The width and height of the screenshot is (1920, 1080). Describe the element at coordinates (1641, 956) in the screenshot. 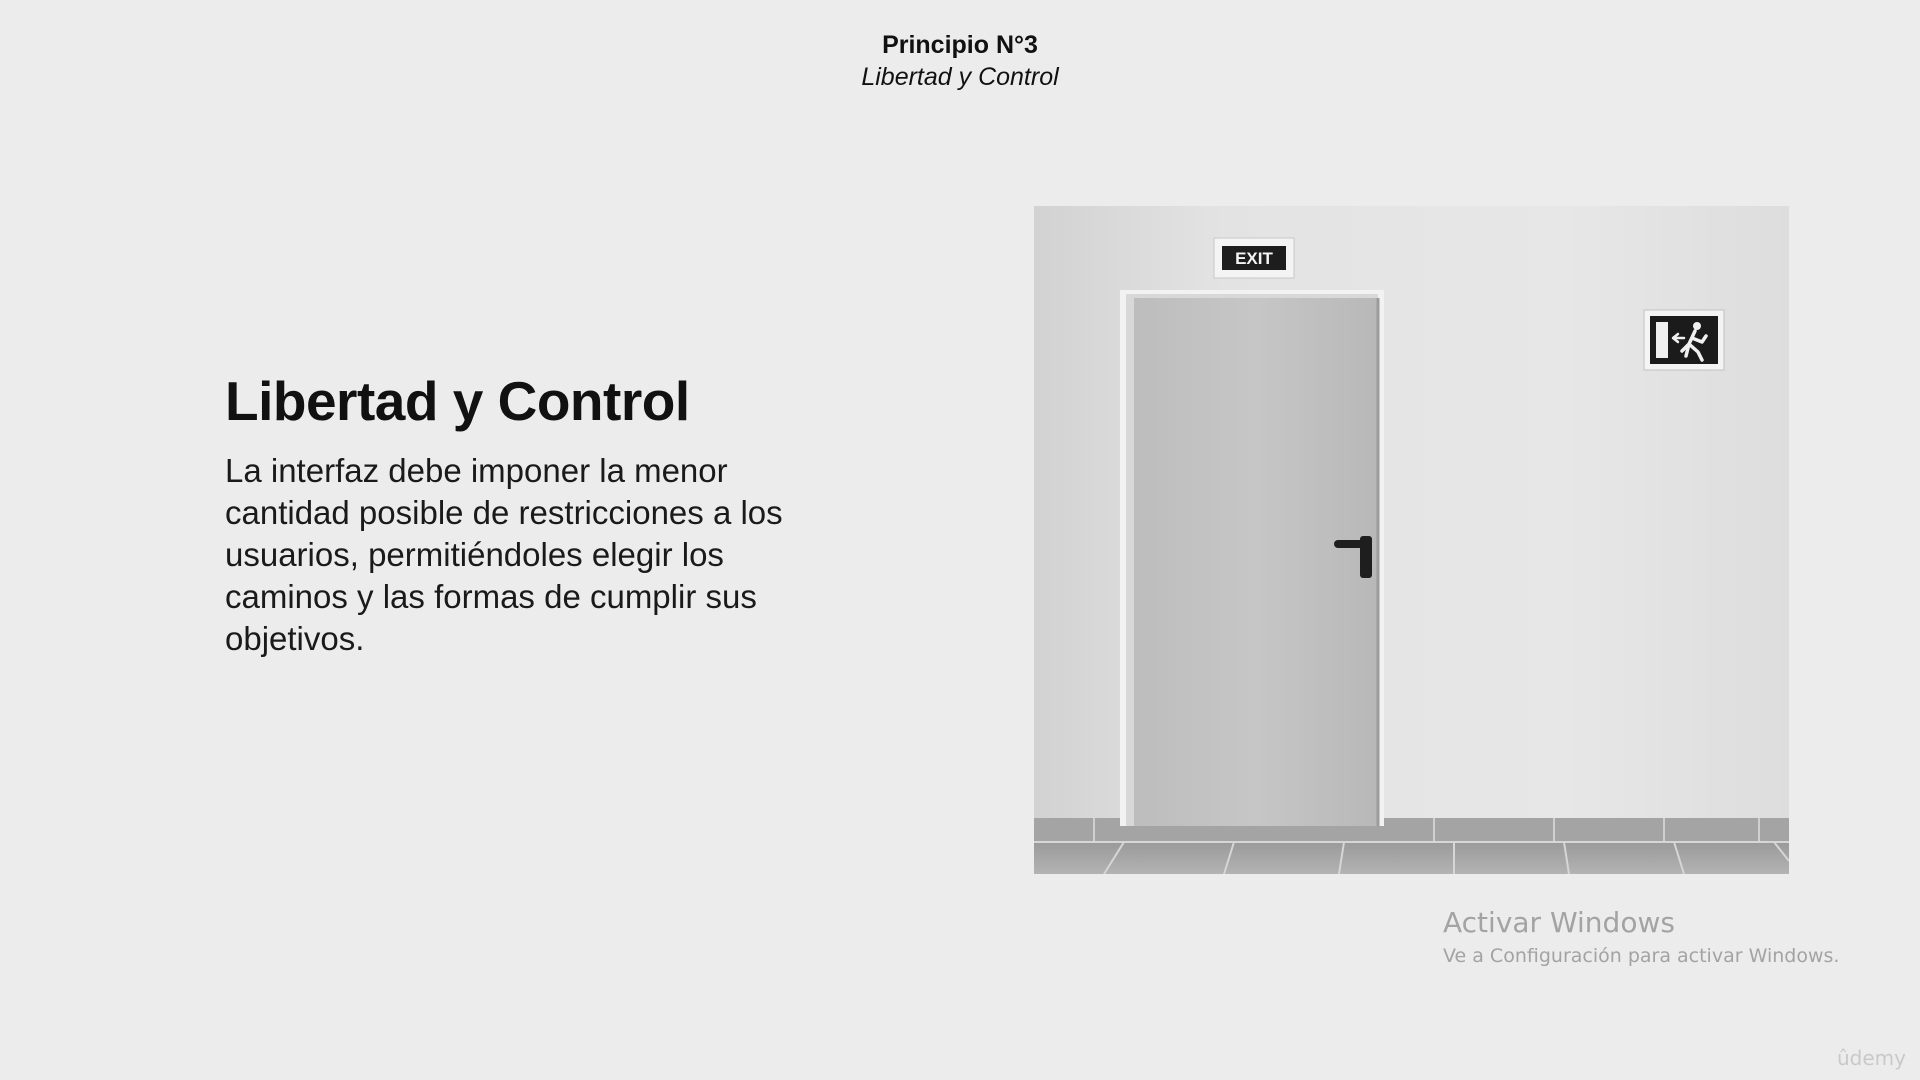

I see `watermark-subtitle: Ve a Configuración para activar Windows.` at that location.